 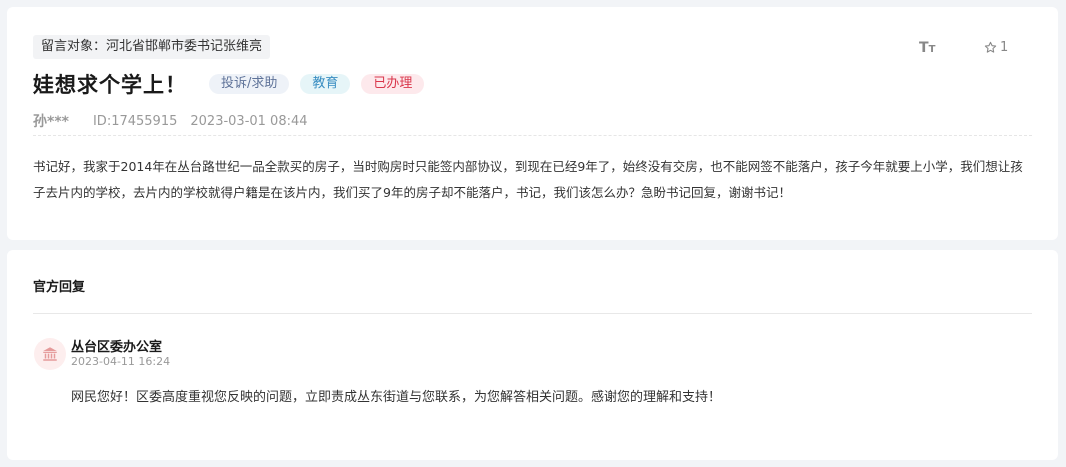 I want to click on favorite-button: 1, so click(x=996, y=47).